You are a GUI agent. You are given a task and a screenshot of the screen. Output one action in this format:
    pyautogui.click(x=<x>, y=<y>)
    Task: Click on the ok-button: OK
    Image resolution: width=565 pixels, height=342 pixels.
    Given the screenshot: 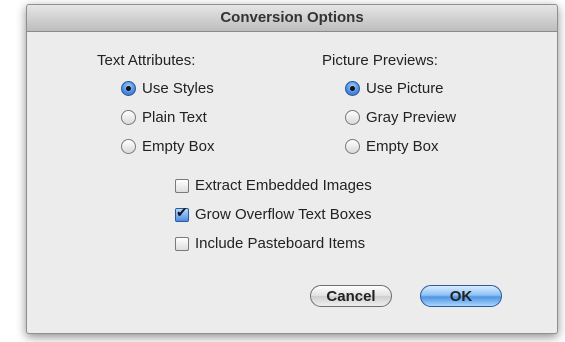 What is the action you would take?
    pyautogui.click(x=461, y=296)
    